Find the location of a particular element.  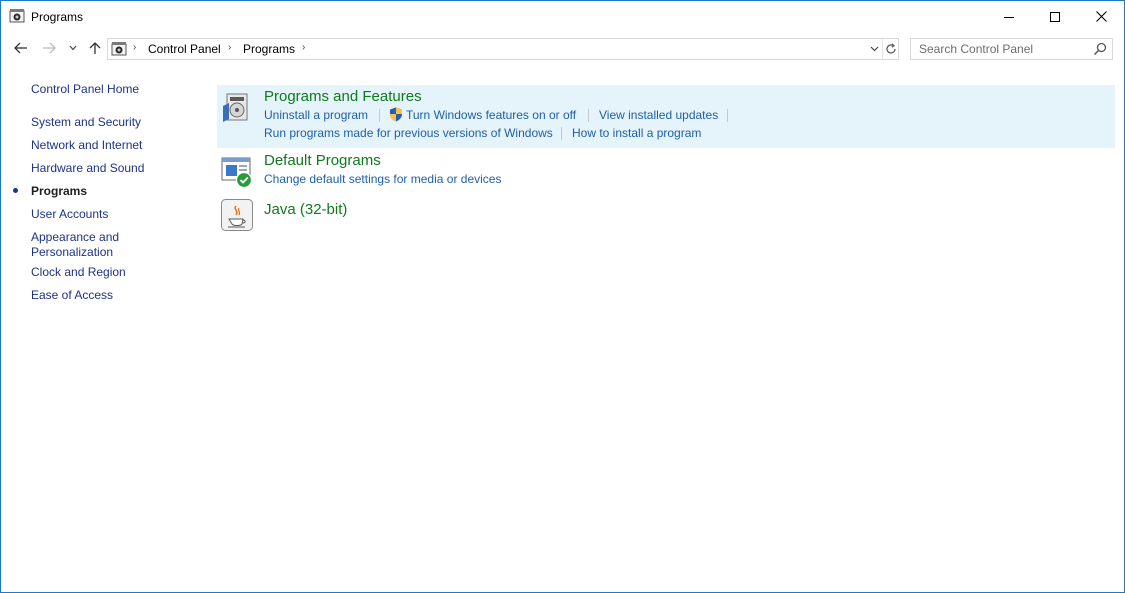

close-icon is located at coordinates (1101, 16).